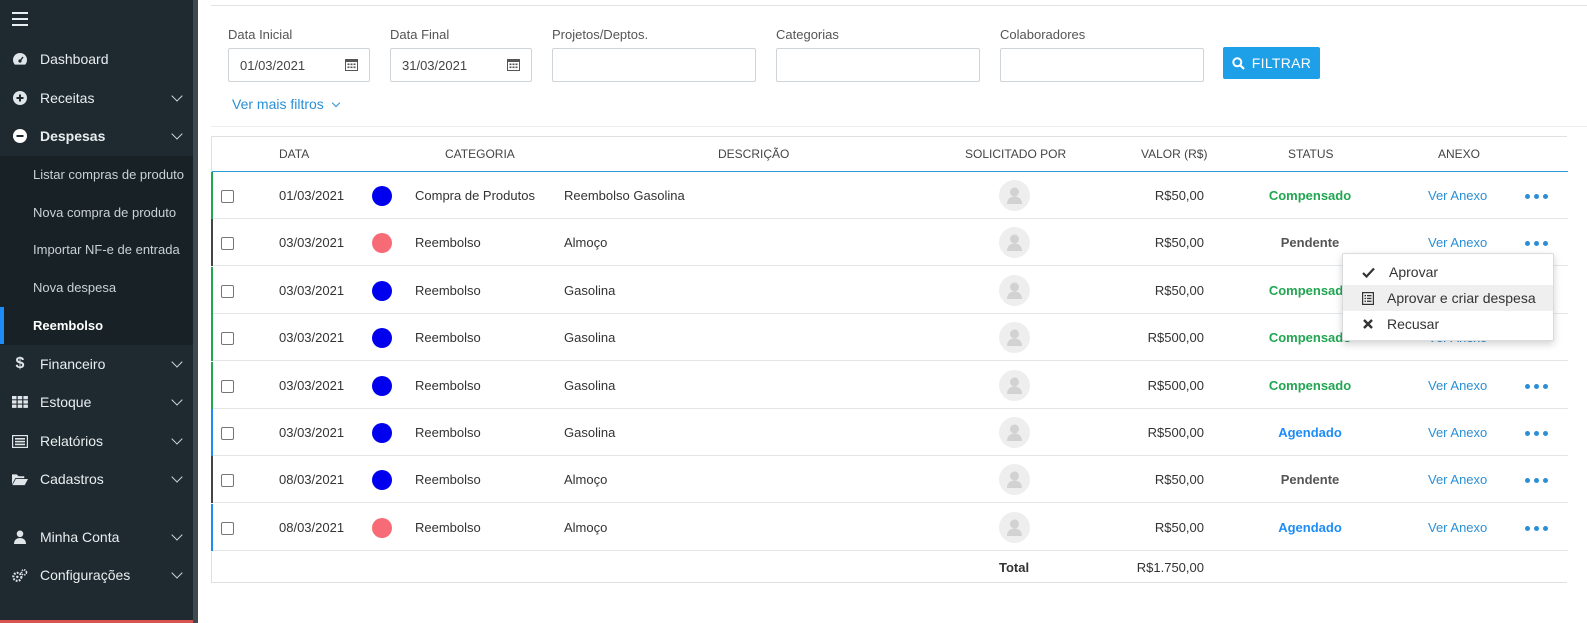 The image size is (1587, 623). What do you see at coordinates (96, 212) in the screenshot?
I see `submenu-item-nova-compra: Nova compra de produto` at bounding box center [96, 212].